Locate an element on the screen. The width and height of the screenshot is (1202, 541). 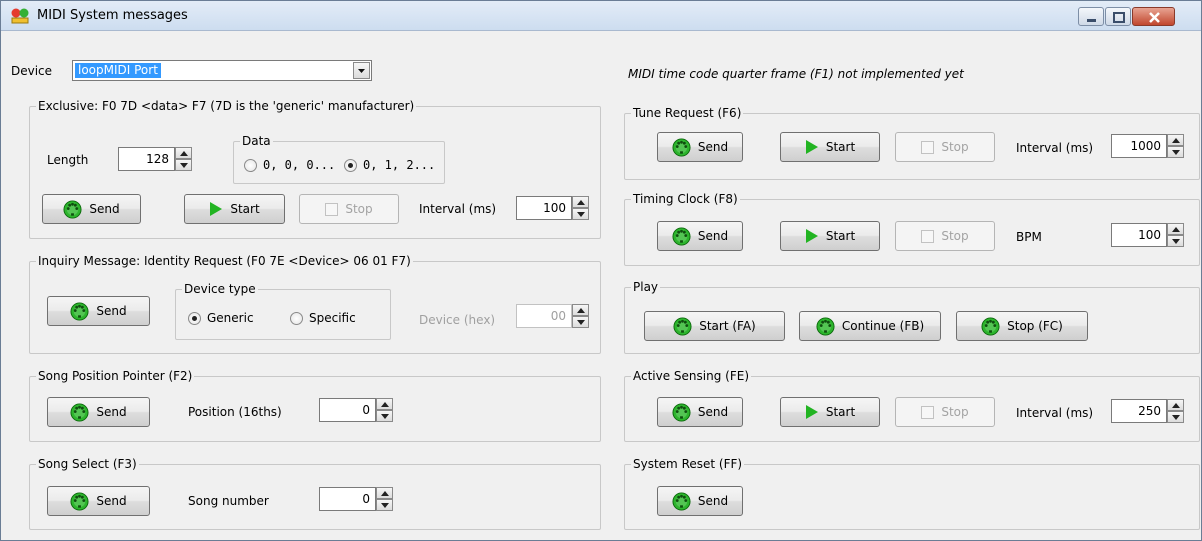
tune-request-interval-stepper: 1000 is located at coordinates (1147, 146).